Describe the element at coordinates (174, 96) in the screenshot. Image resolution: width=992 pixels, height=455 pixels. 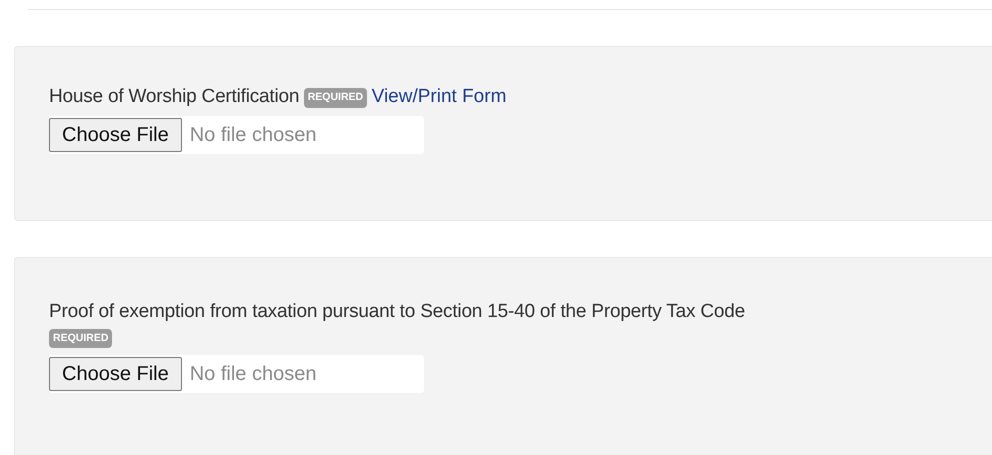
I see `field-label: House of Worship Certification` at that location.